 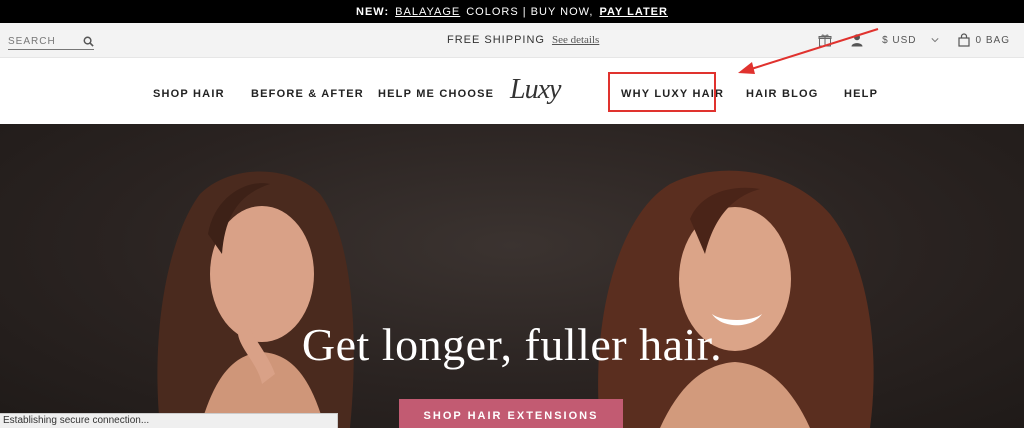 What do you see at coordinates (511, 413) in the screenshot?
I see `shop-hair-extensions-button: SHOP HAIR EXTENSIONS` at bounding box center [511, 413].